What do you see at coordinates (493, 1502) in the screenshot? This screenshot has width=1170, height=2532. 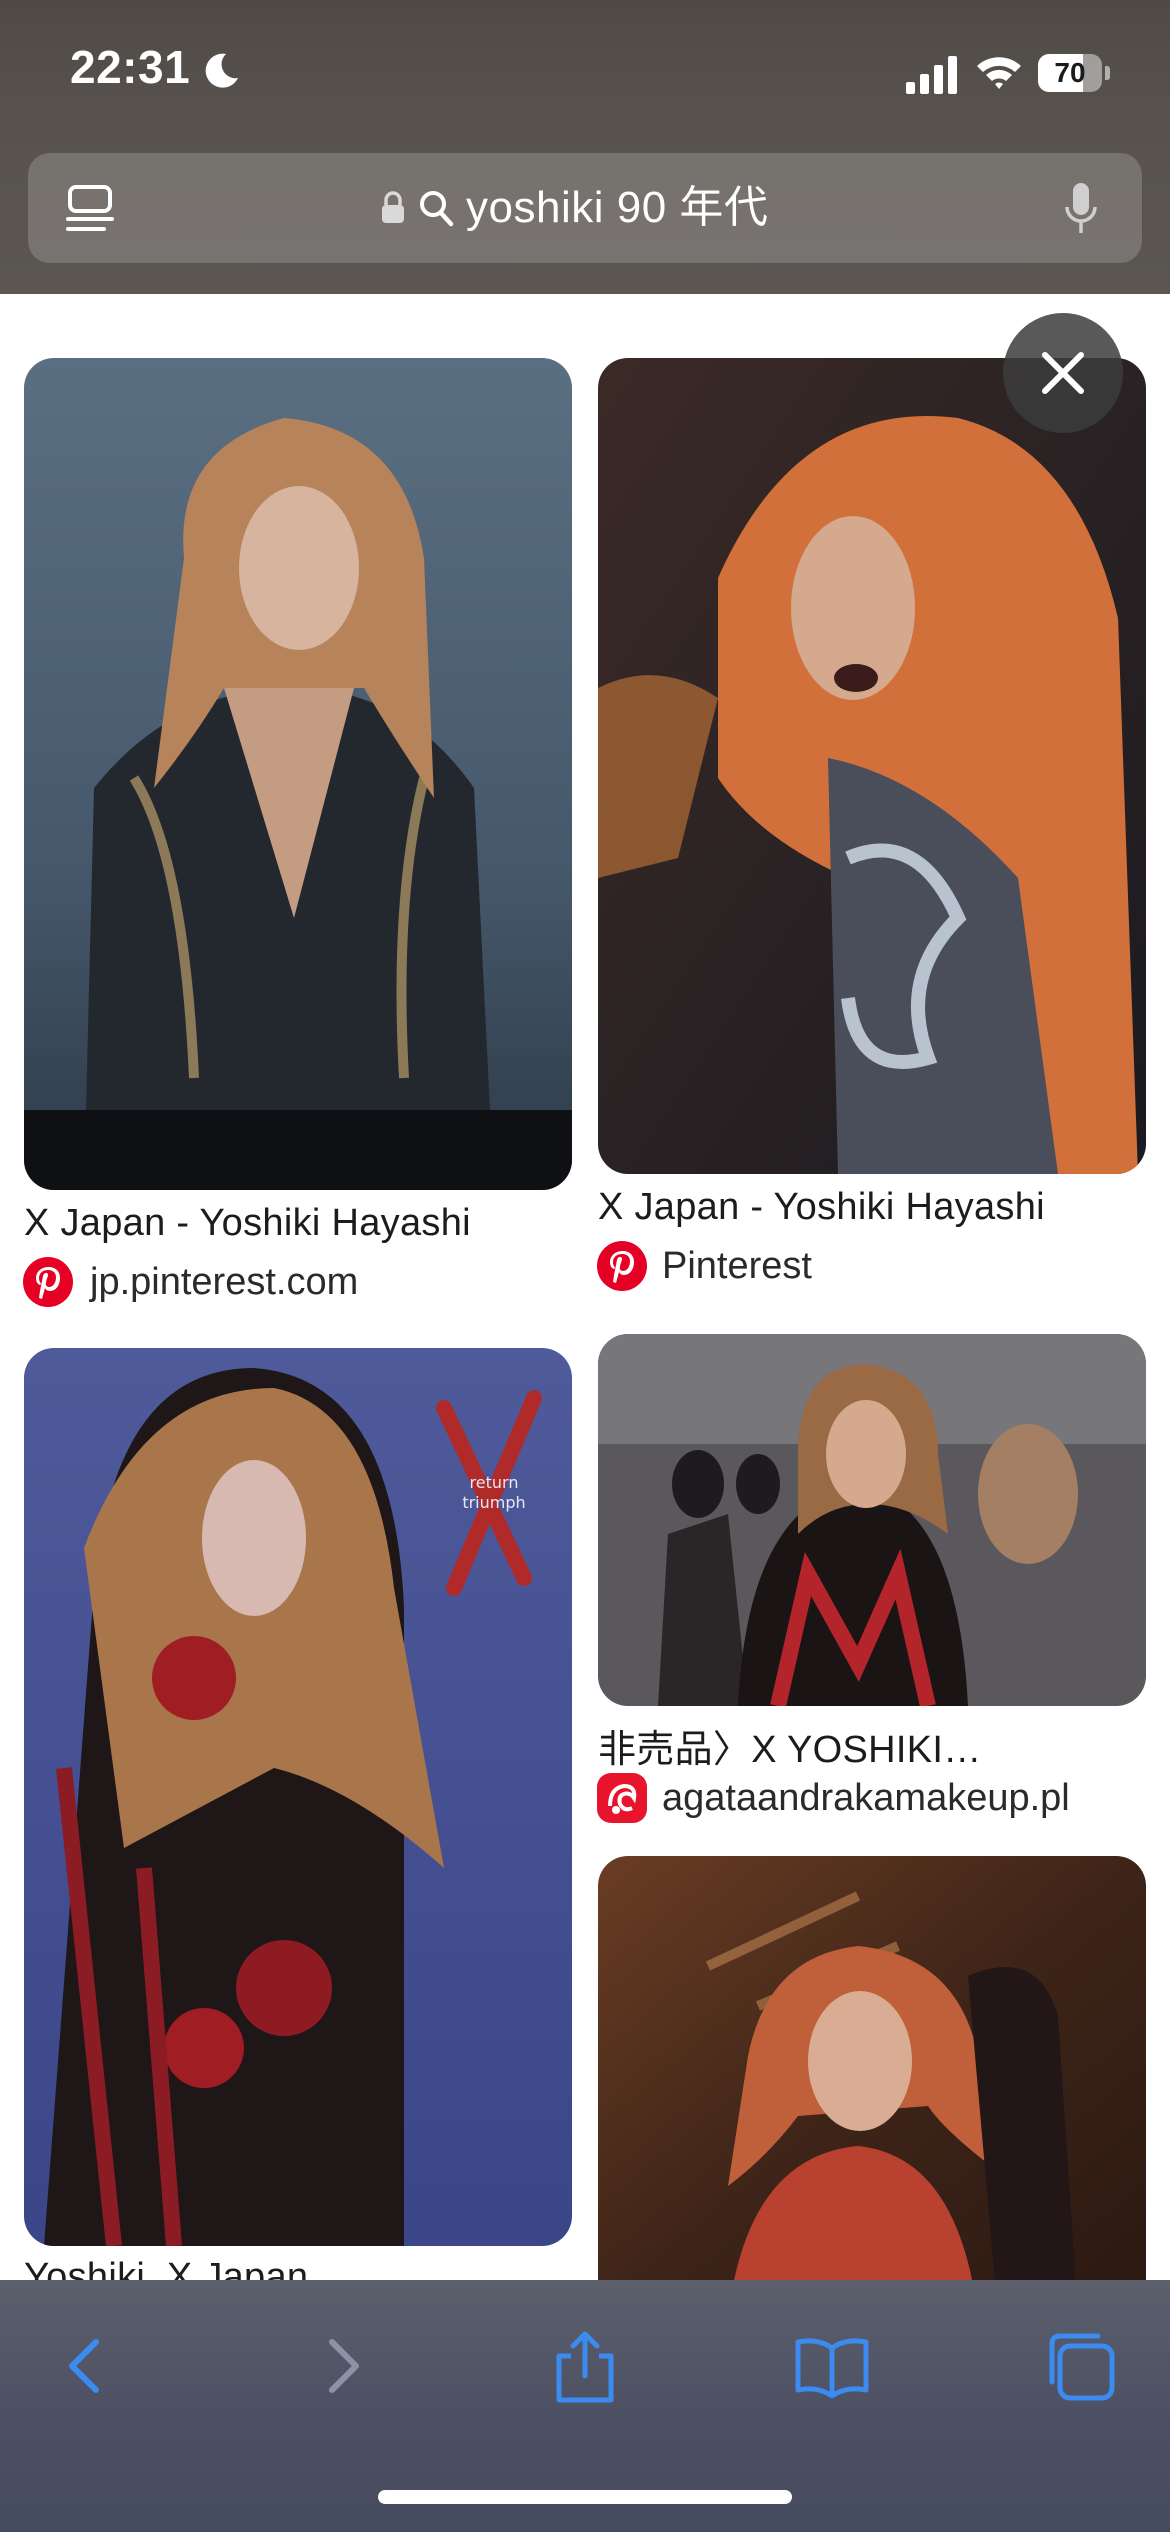 I see `logo-text-line2: triumph` at bounding box center [493, 1502].